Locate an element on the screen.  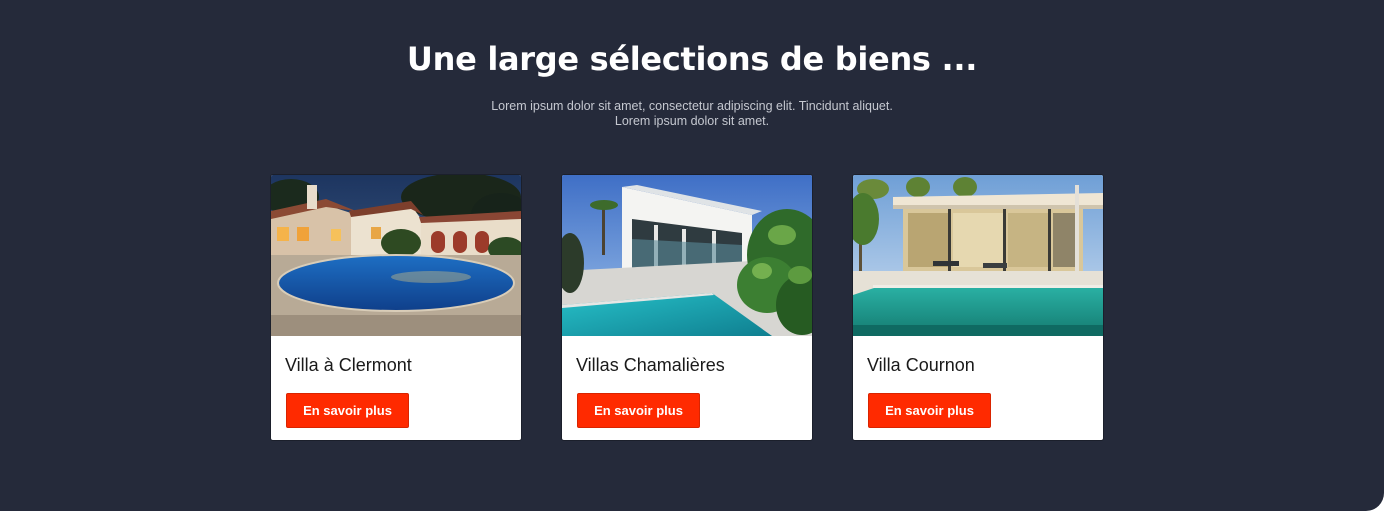
property-card-clermont: Villa à Clermont En savoir plus is located at coordinates (396, 307).